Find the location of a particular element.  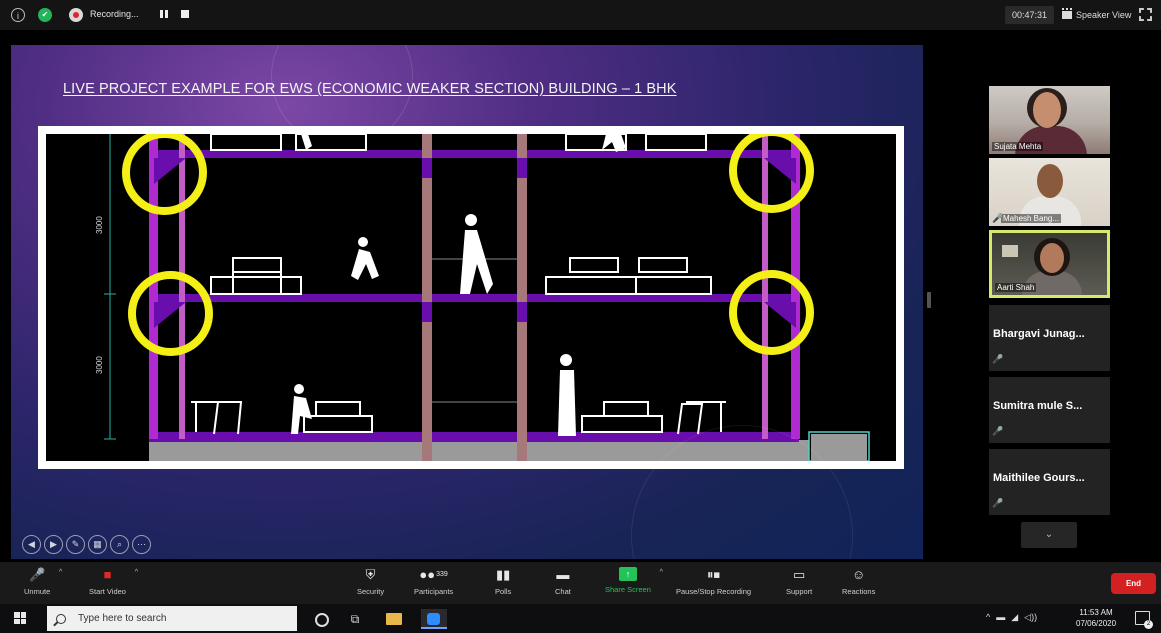

shield-icon: ⛨ is located at coordinates (370, 574).